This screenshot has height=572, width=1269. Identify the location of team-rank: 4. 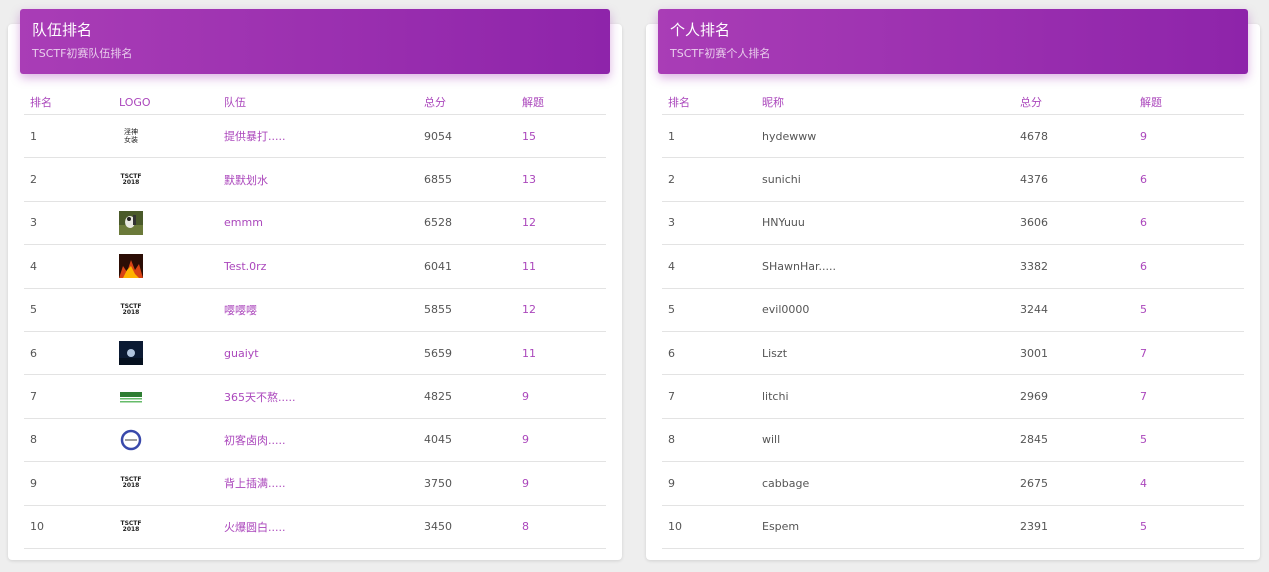
(33, 266).